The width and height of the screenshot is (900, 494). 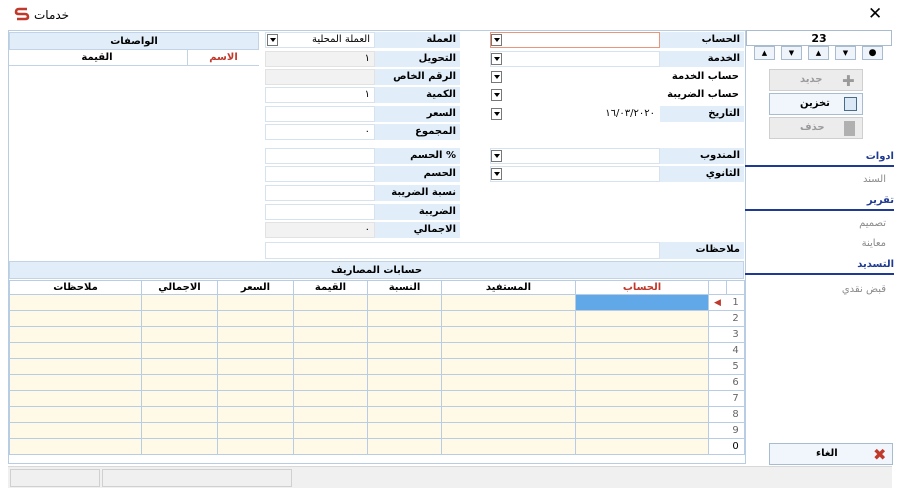 I want to click on table-row: 3, so click(x=377, y=334).